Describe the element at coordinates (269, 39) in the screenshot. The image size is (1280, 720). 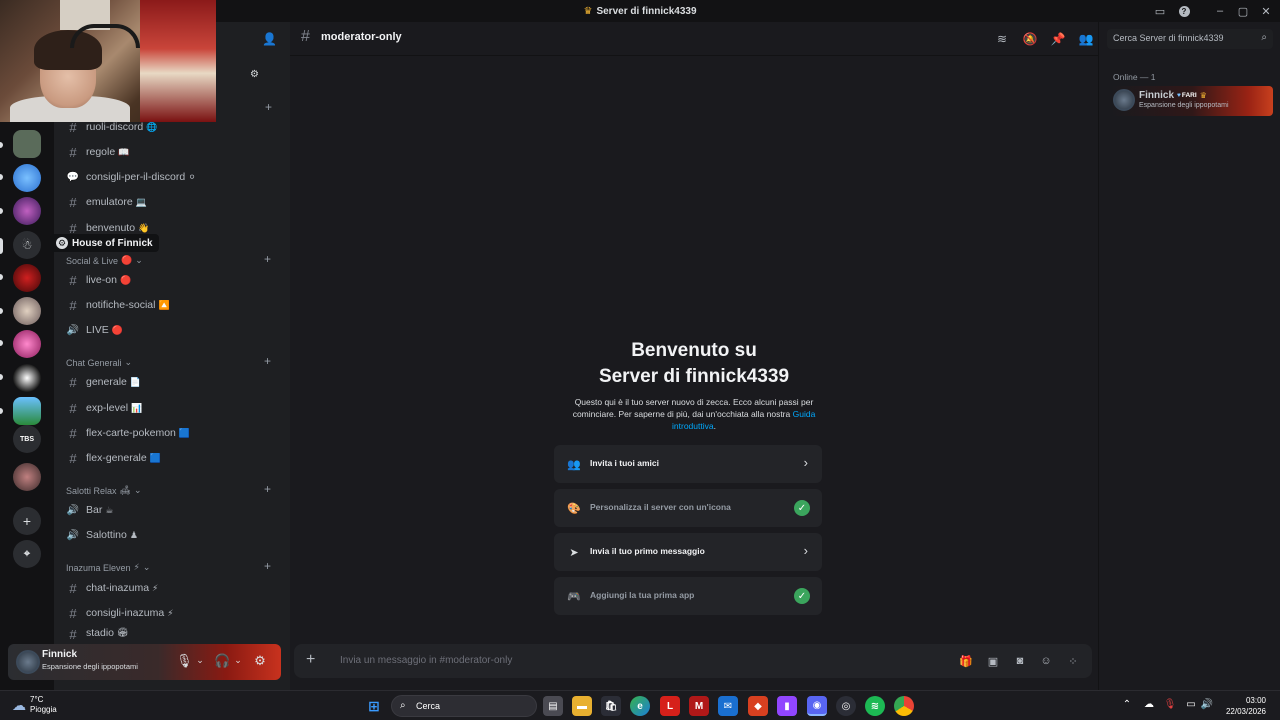
I see `add-friend-icon: 👤` at that location.